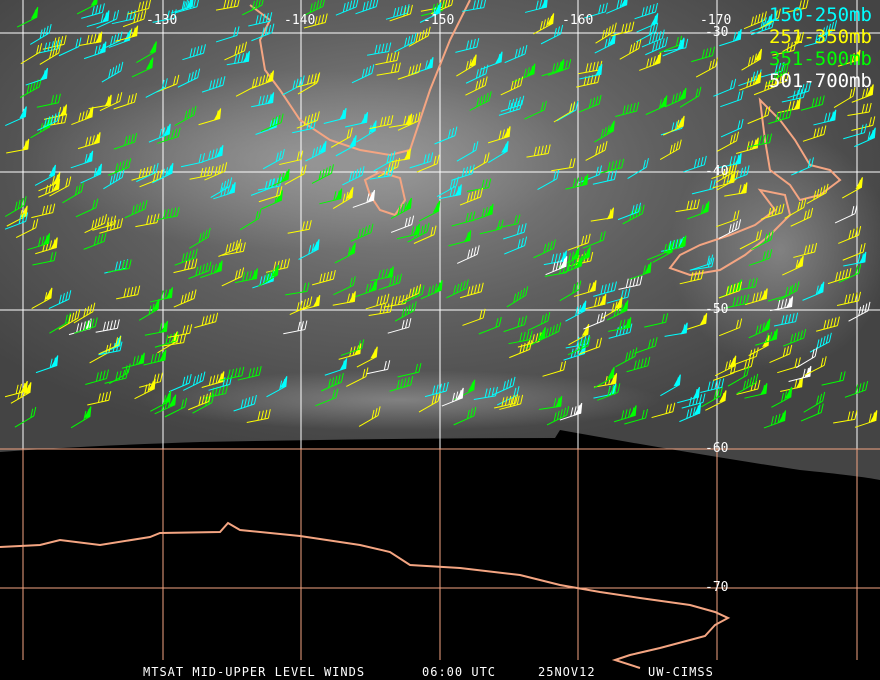  Describe the element at coordinates (717, 32) in the screenshot. I see `lat-label: -30` at that location.